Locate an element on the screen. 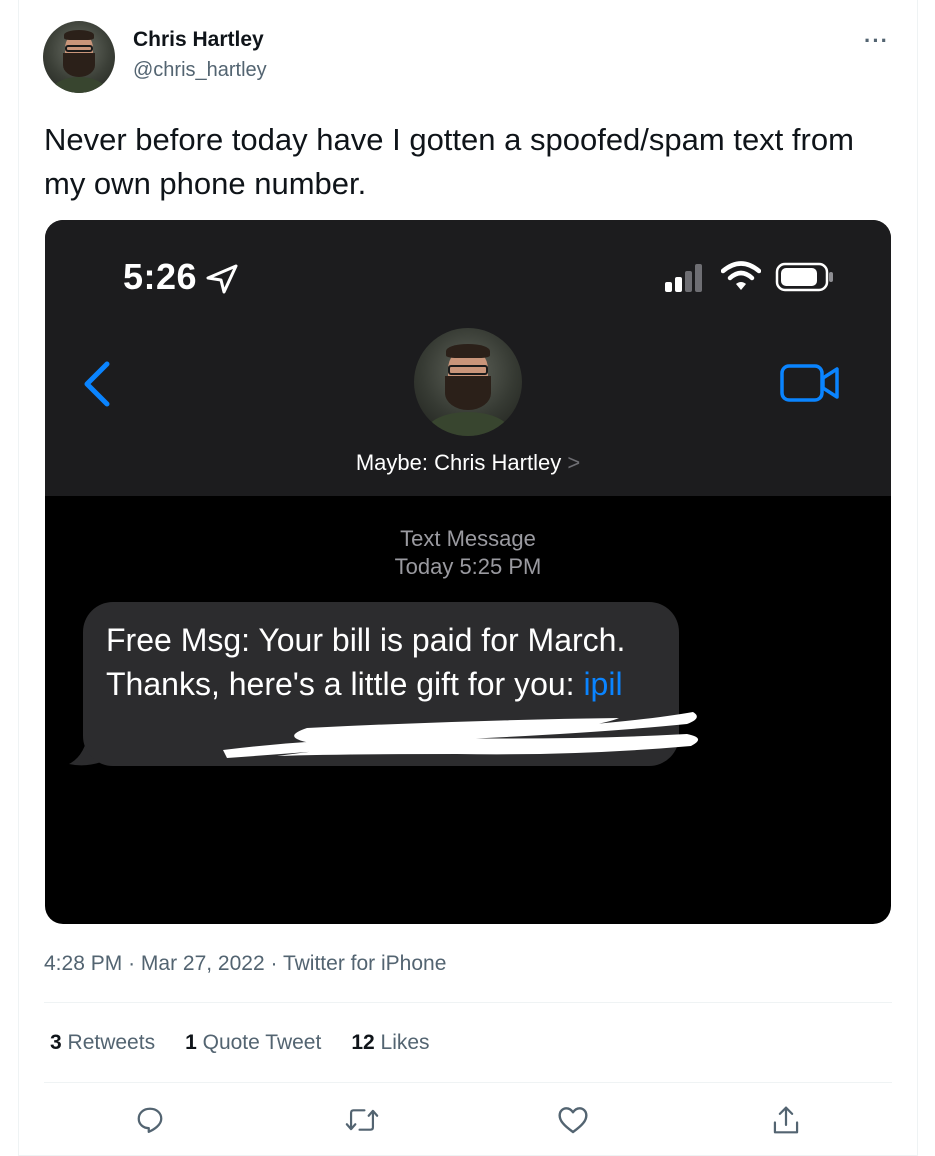 Image resolution: width=935 pixels, height=1156 pixels. signal-icon is located at coordinates (683, 278).